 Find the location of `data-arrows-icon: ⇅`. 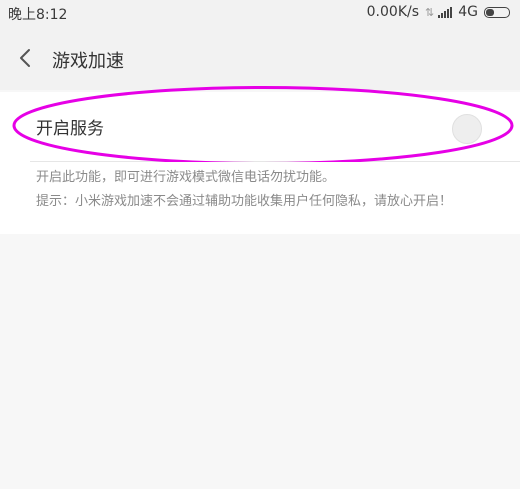

data-arrows-icon: ⇅ is located at coordinates (429, 12).